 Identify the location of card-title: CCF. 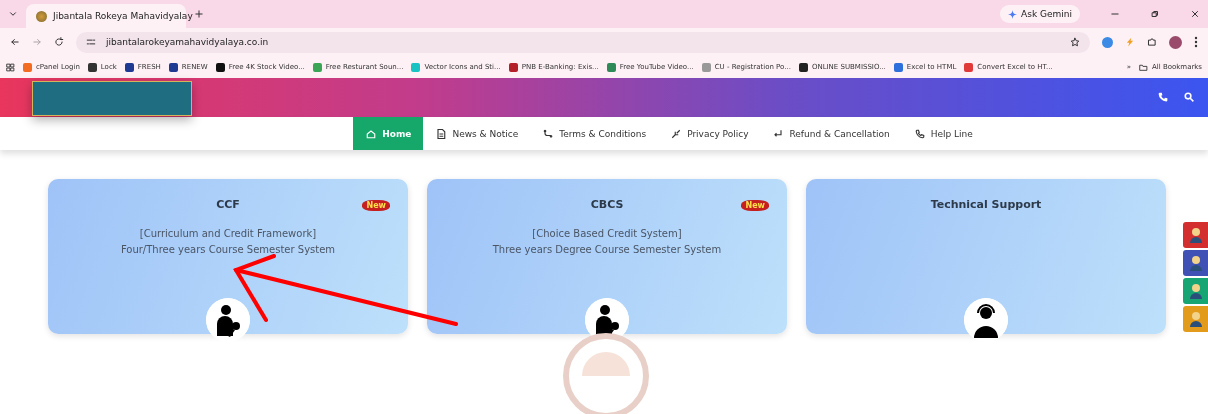
(228, 204).